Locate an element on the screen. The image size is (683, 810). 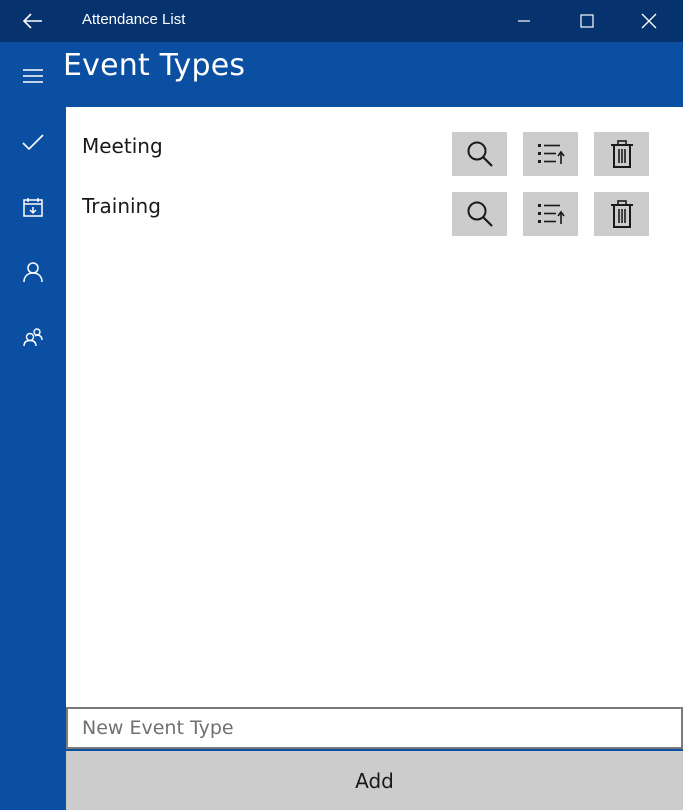
nav-rail is located at coordinates (33, 426).